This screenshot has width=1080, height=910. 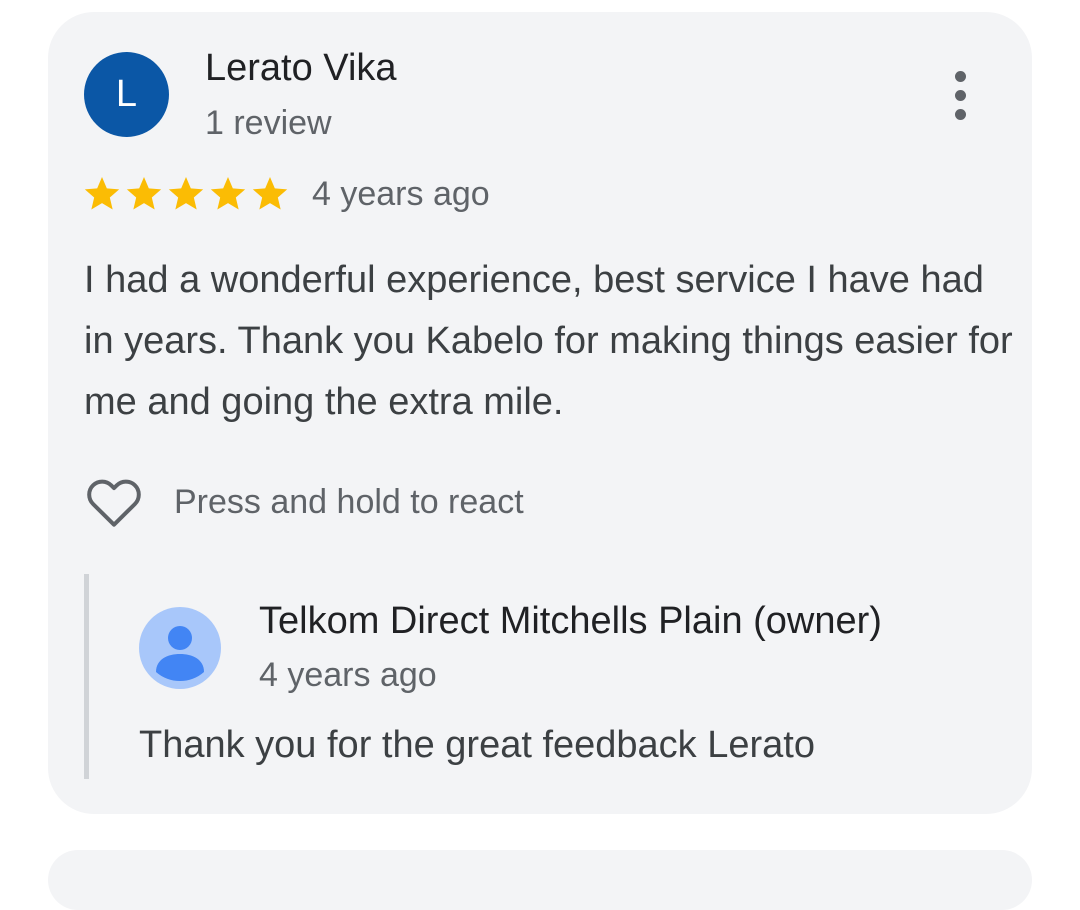 I want to click on heart-outline-icon, so click(x=114, y=503).